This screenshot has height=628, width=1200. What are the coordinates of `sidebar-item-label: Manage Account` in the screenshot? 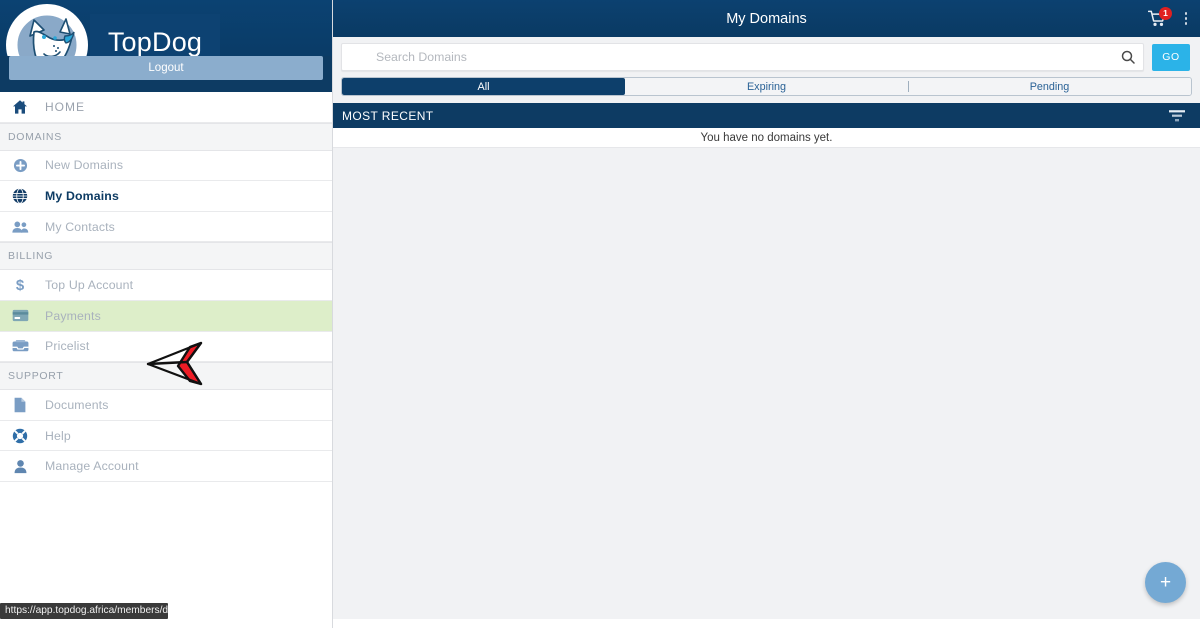 It's located at (92, 466).